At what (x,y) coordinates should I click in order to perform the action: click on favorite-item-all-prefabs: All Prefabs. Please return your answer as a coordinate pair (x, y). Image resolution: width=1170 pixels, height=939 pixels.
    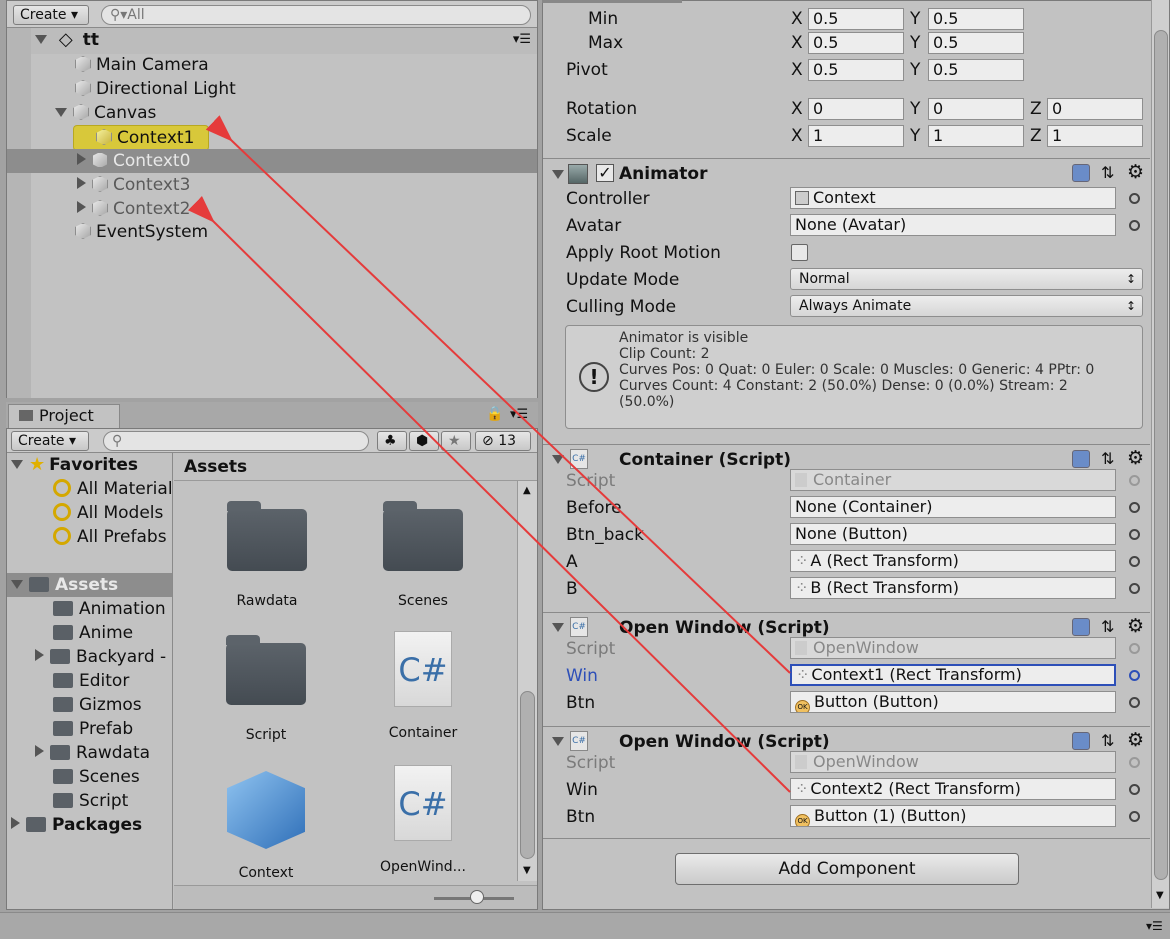
    Looking at the image, I should click on (110, 537).